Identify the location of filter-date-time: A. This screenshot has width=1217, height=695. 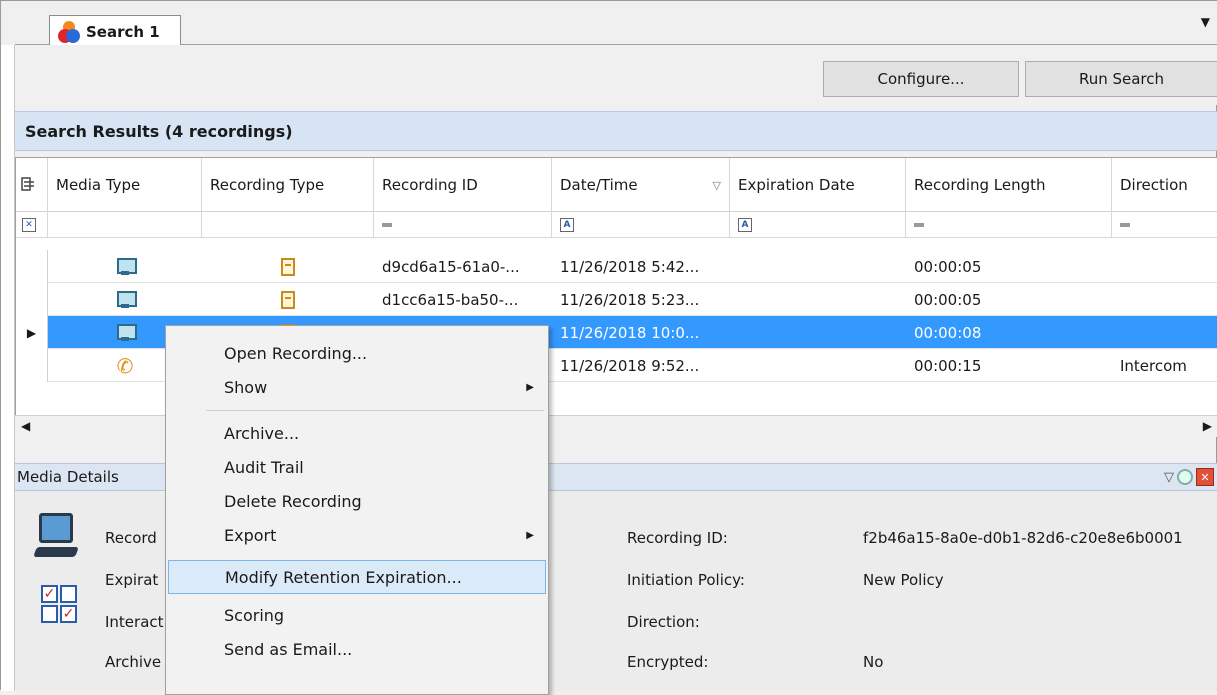
(641, 225).